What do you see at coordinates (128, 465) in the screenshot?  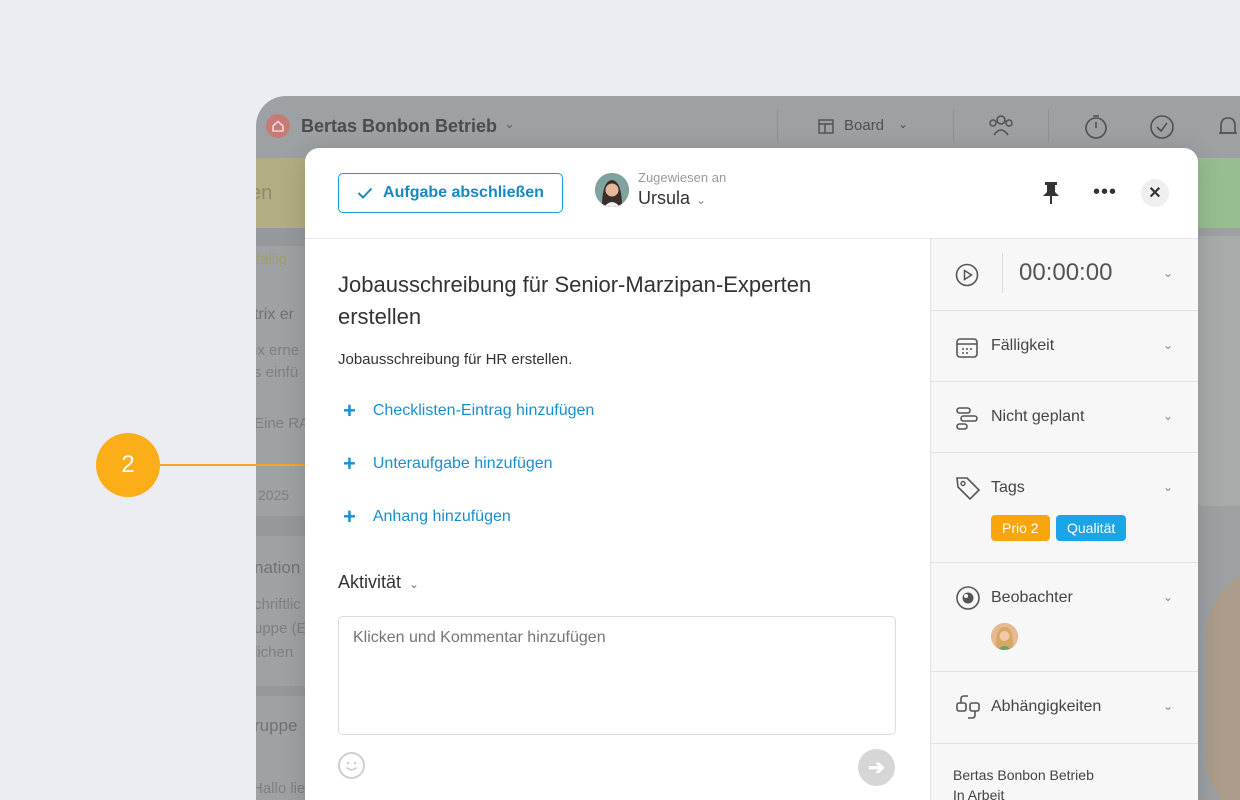 I see `callout-badge: 2` at bounding box center [128, 465].